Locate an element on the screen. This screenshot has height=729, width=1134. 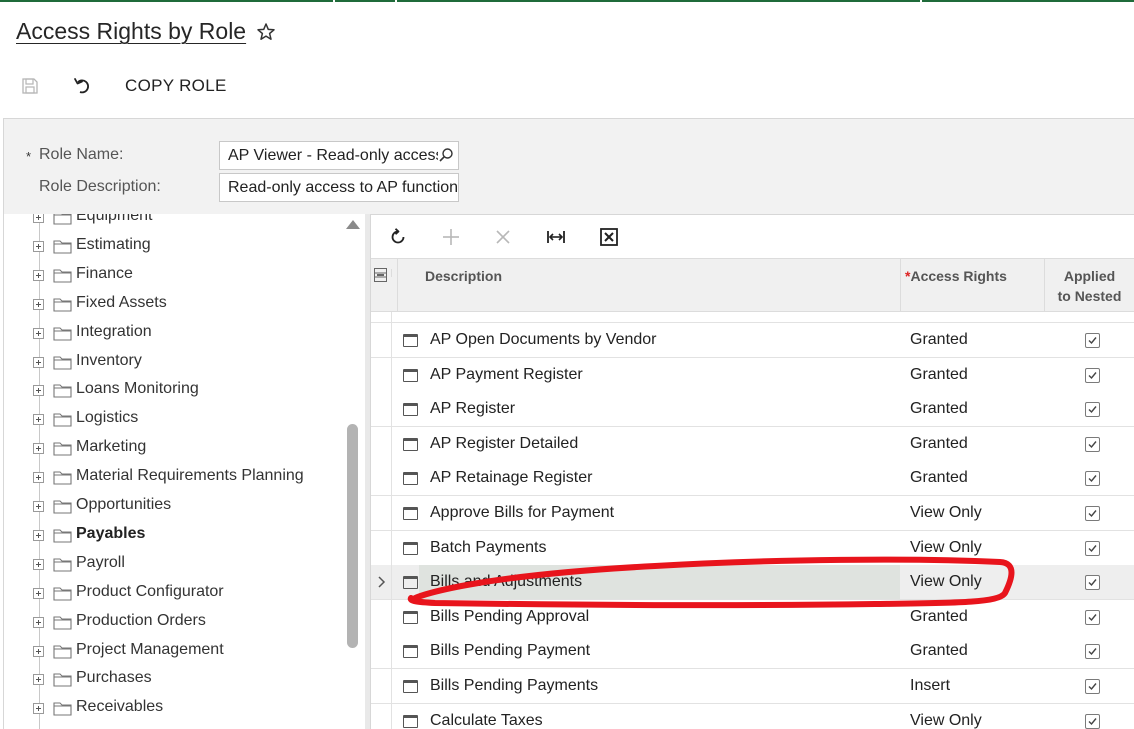
add-row-icon is located at coordinates (451, 237).